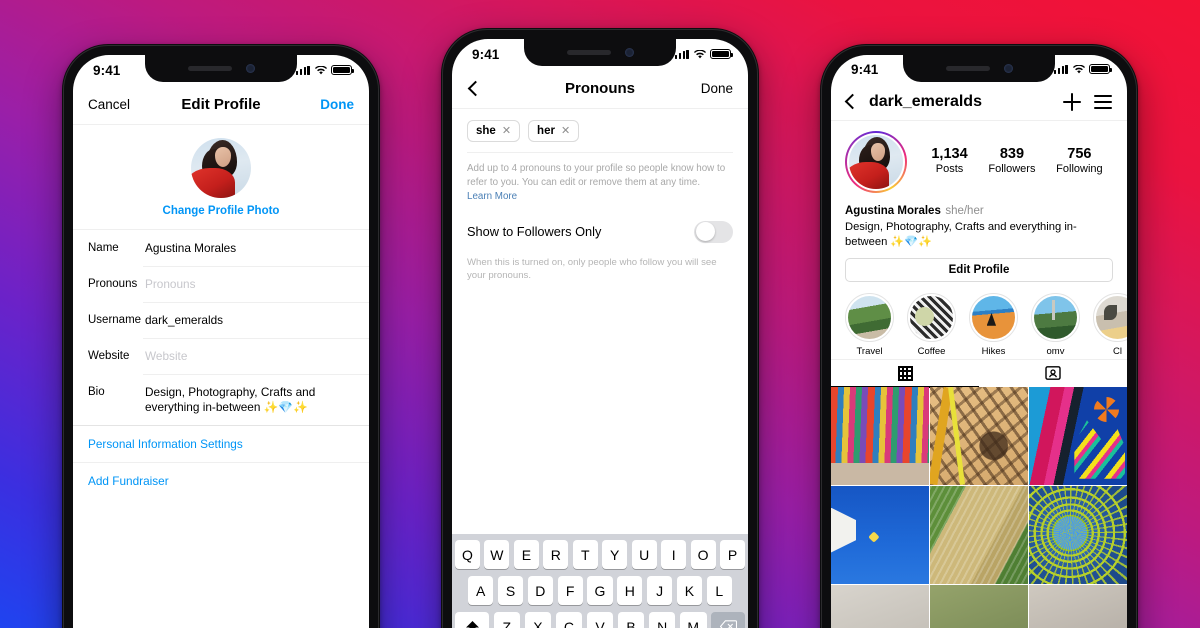  What do you see at coordinates (1053, 373) in the screenshot?
I see `tab-tagged` at bounding box center [1053, 373].